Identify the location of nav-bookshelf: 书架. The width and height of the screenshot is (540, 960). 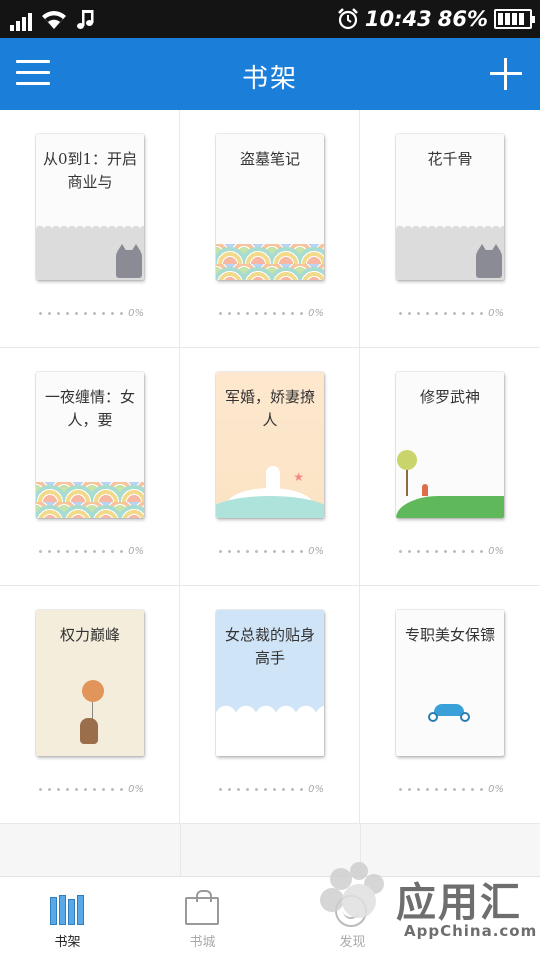
(67, 918).